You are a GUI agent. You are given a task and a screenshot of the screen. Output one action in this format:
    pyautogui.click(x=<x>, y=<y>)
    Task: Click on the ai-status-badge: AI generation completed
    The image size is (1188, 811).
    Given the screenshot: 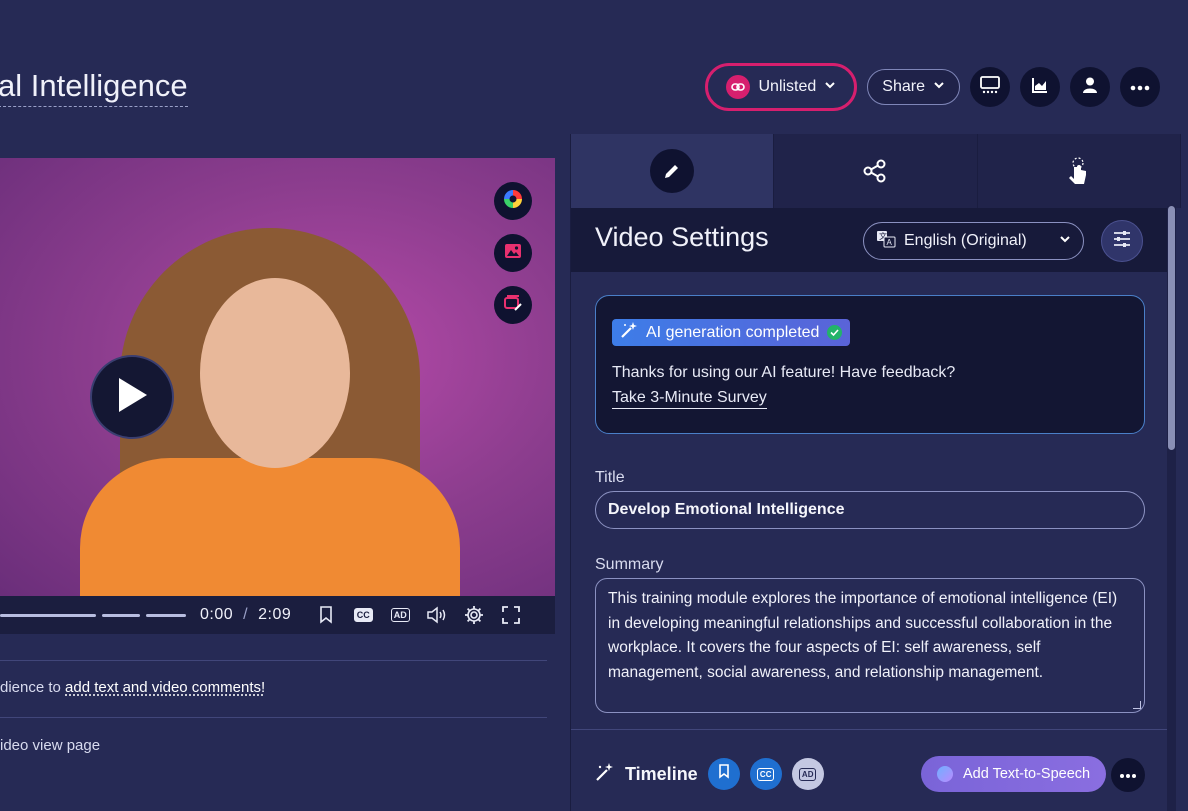 What is the action you would take?
    pyautogui.click(x=731, y=332)
    